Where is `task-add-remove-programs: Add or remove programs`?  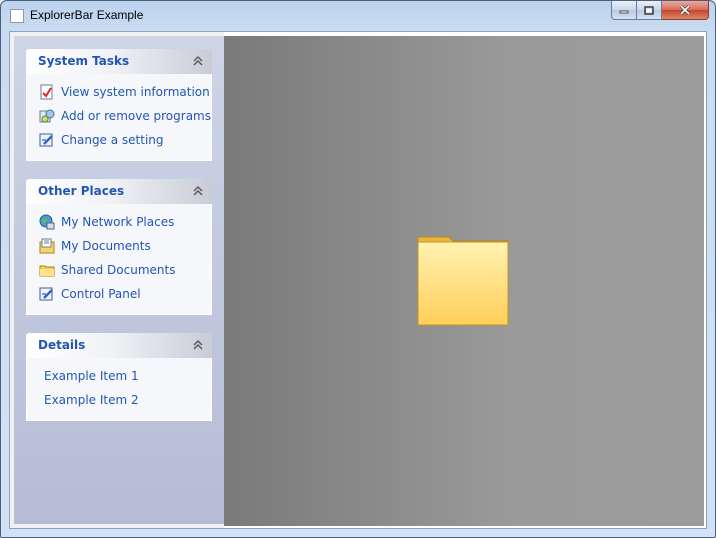
task-add-remove-programs: Add or remove programs is located at coordinates (119, 116).